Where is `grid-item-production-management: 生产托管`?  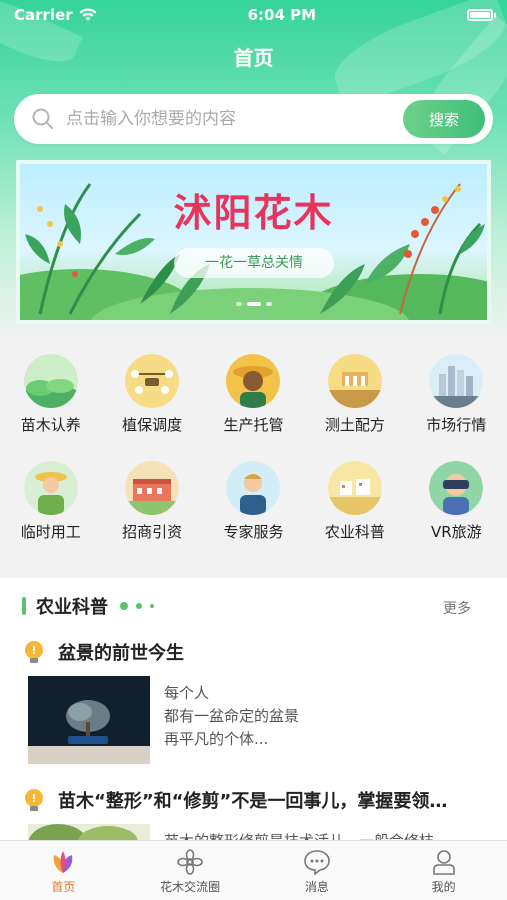 grid-item-production-management: 生产托管 is located at coordinates (253, 399).